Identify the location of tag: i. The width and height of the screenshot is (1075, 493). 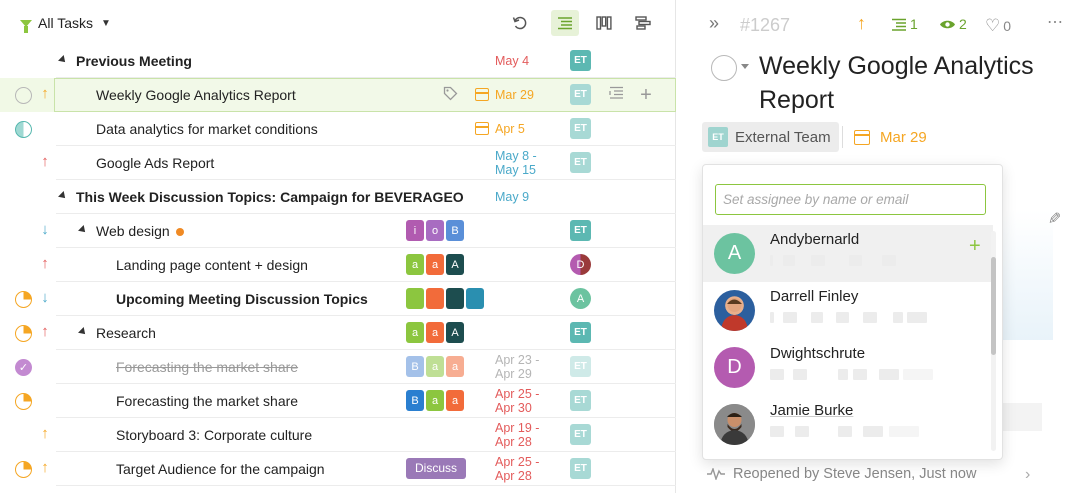
(415, 230).